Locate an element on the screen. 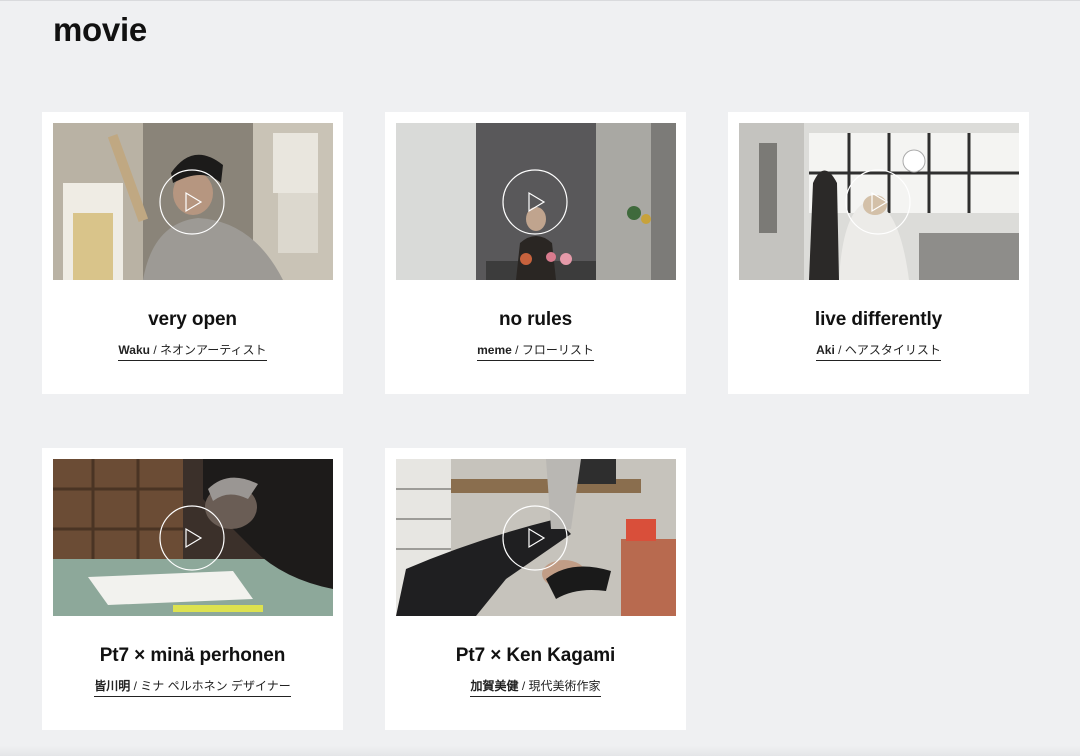 The width and height of the screenshot is (1080, 756). credit-name: meme is located at coordinates (494, 350).